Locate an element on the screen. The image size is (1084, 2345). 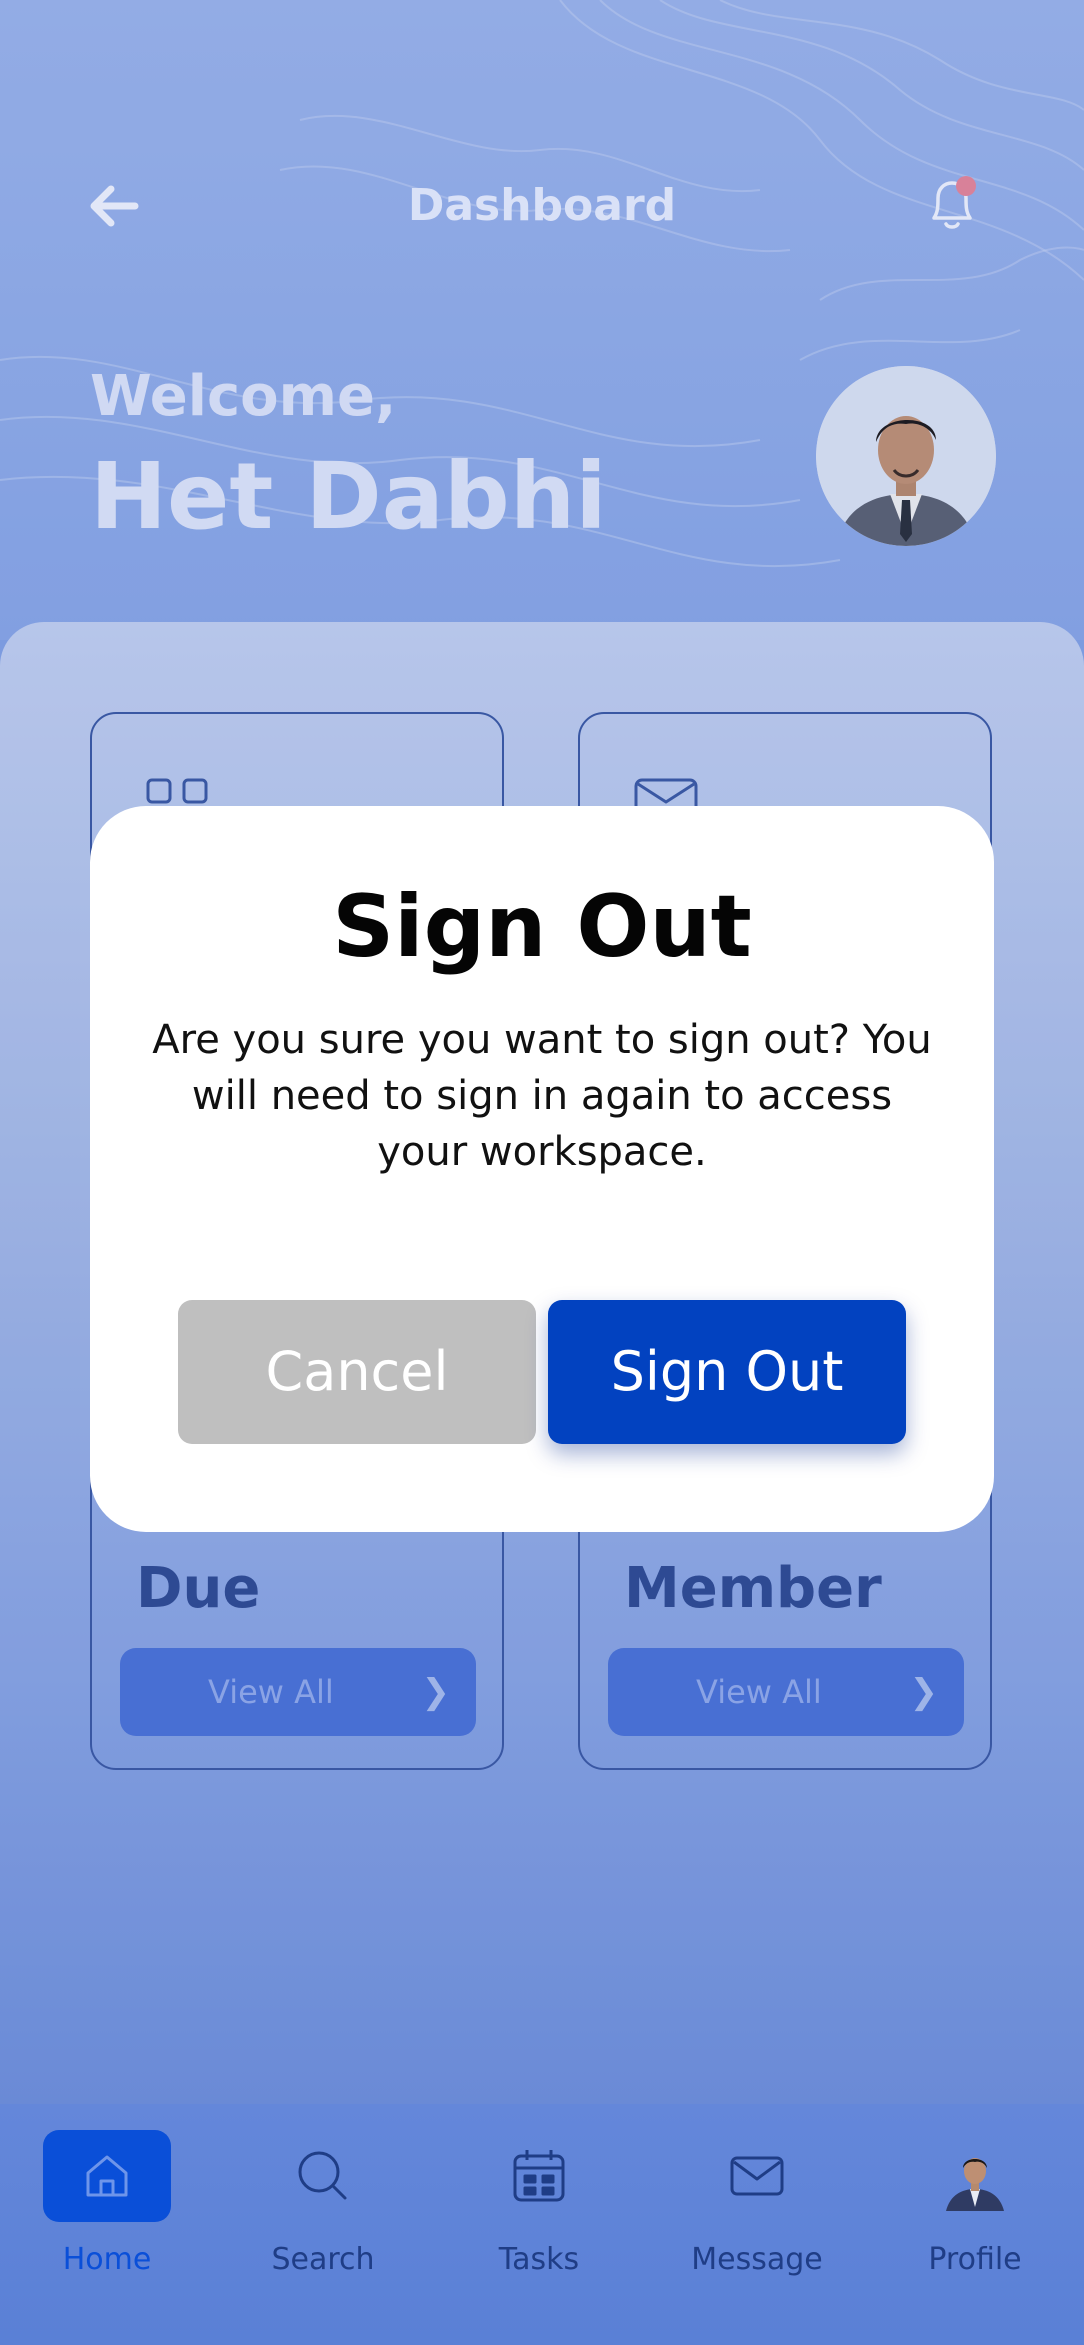
tab-label-message: Message is located at coordinates (757, 2259).